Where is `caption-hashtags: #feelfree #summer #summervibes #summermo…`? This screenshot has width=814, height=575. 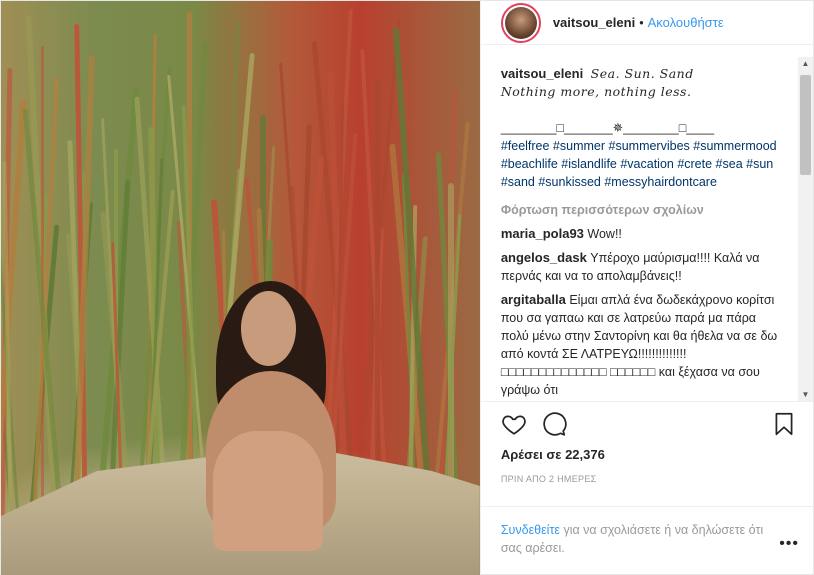
caption-hashtags: #feelfree #summer #summervibes #summermo… is located at coordinates (644, 164).